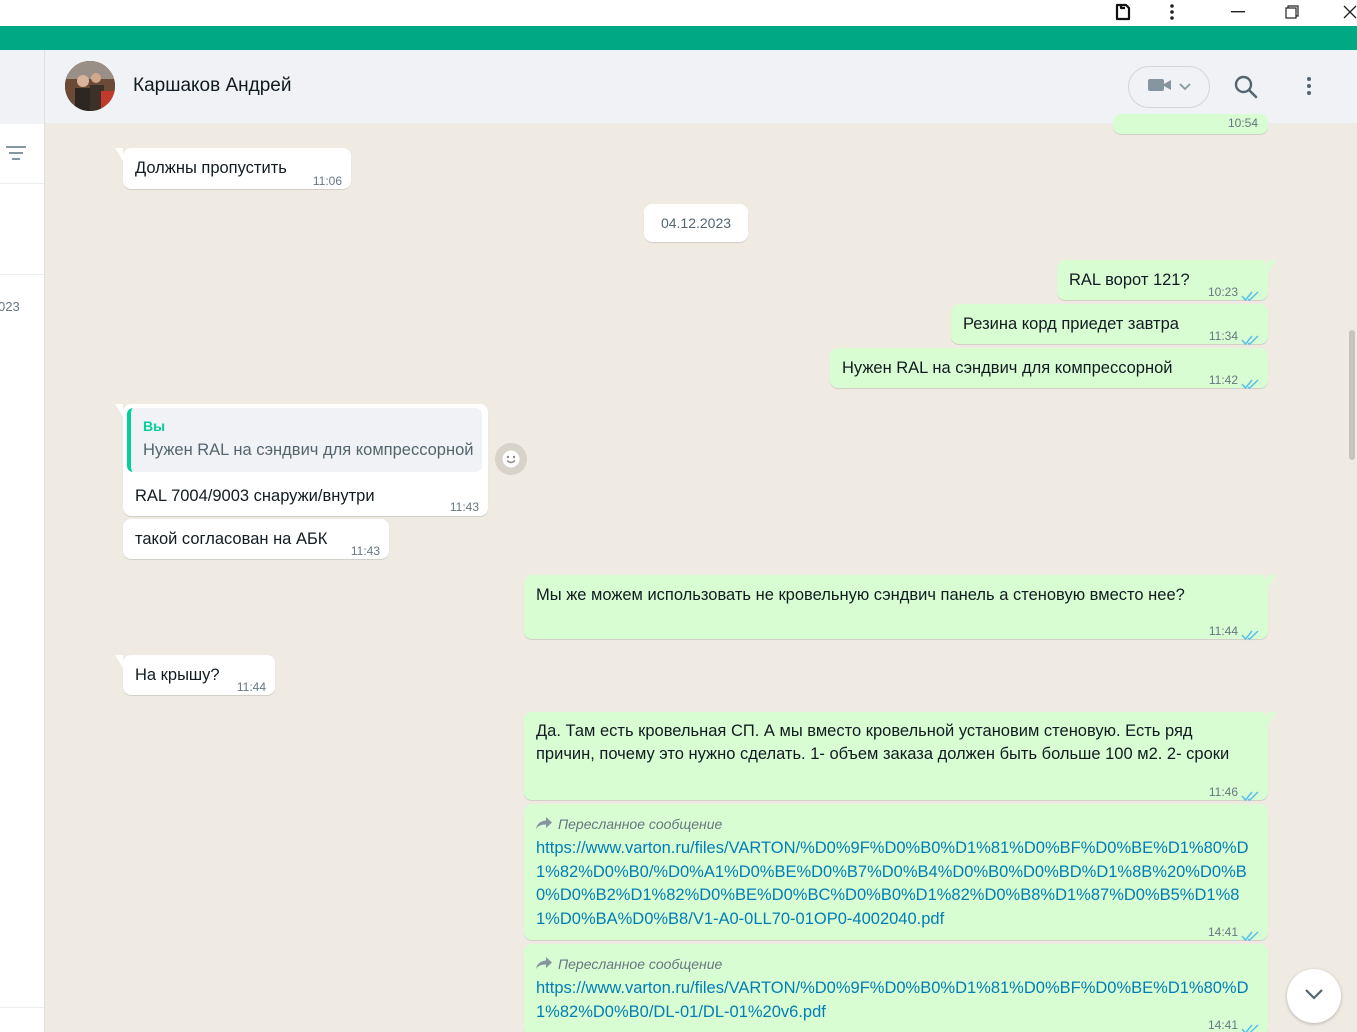  Describe the element at coordinates (10, 306) in the screenshot. I see `chat-list-item-date: 023` at that location.